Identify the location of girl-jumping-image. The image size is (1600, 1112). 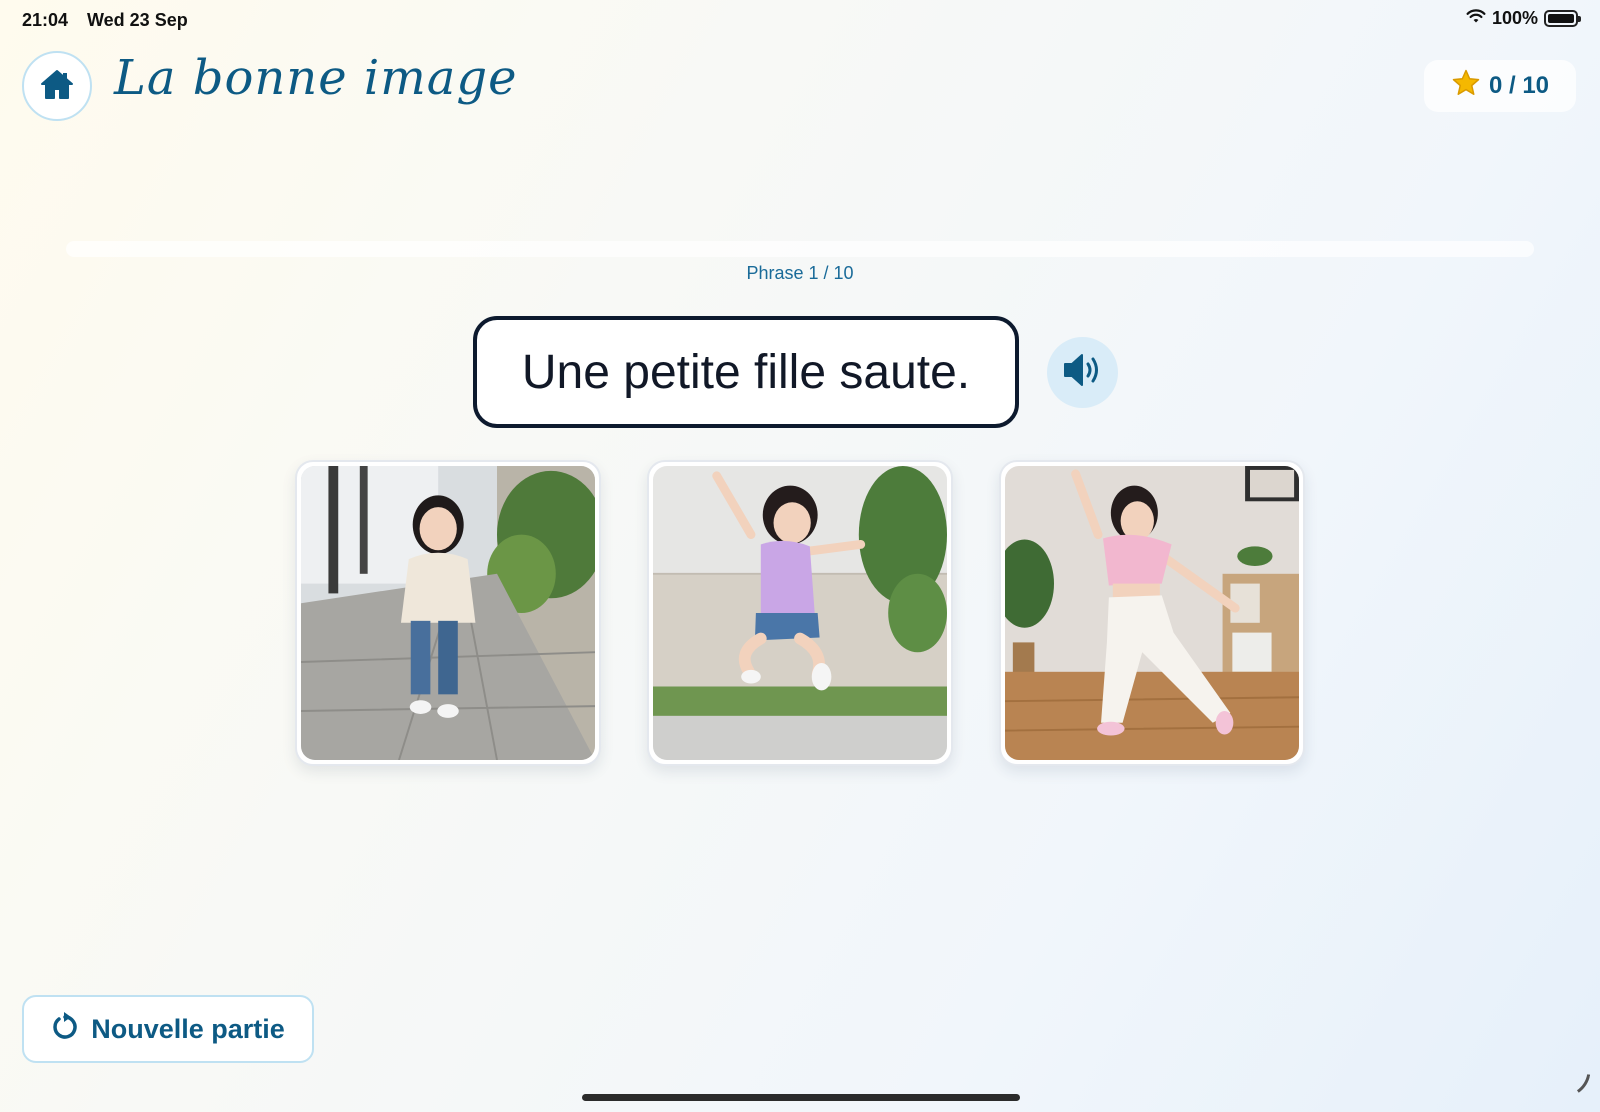
(800, 613).